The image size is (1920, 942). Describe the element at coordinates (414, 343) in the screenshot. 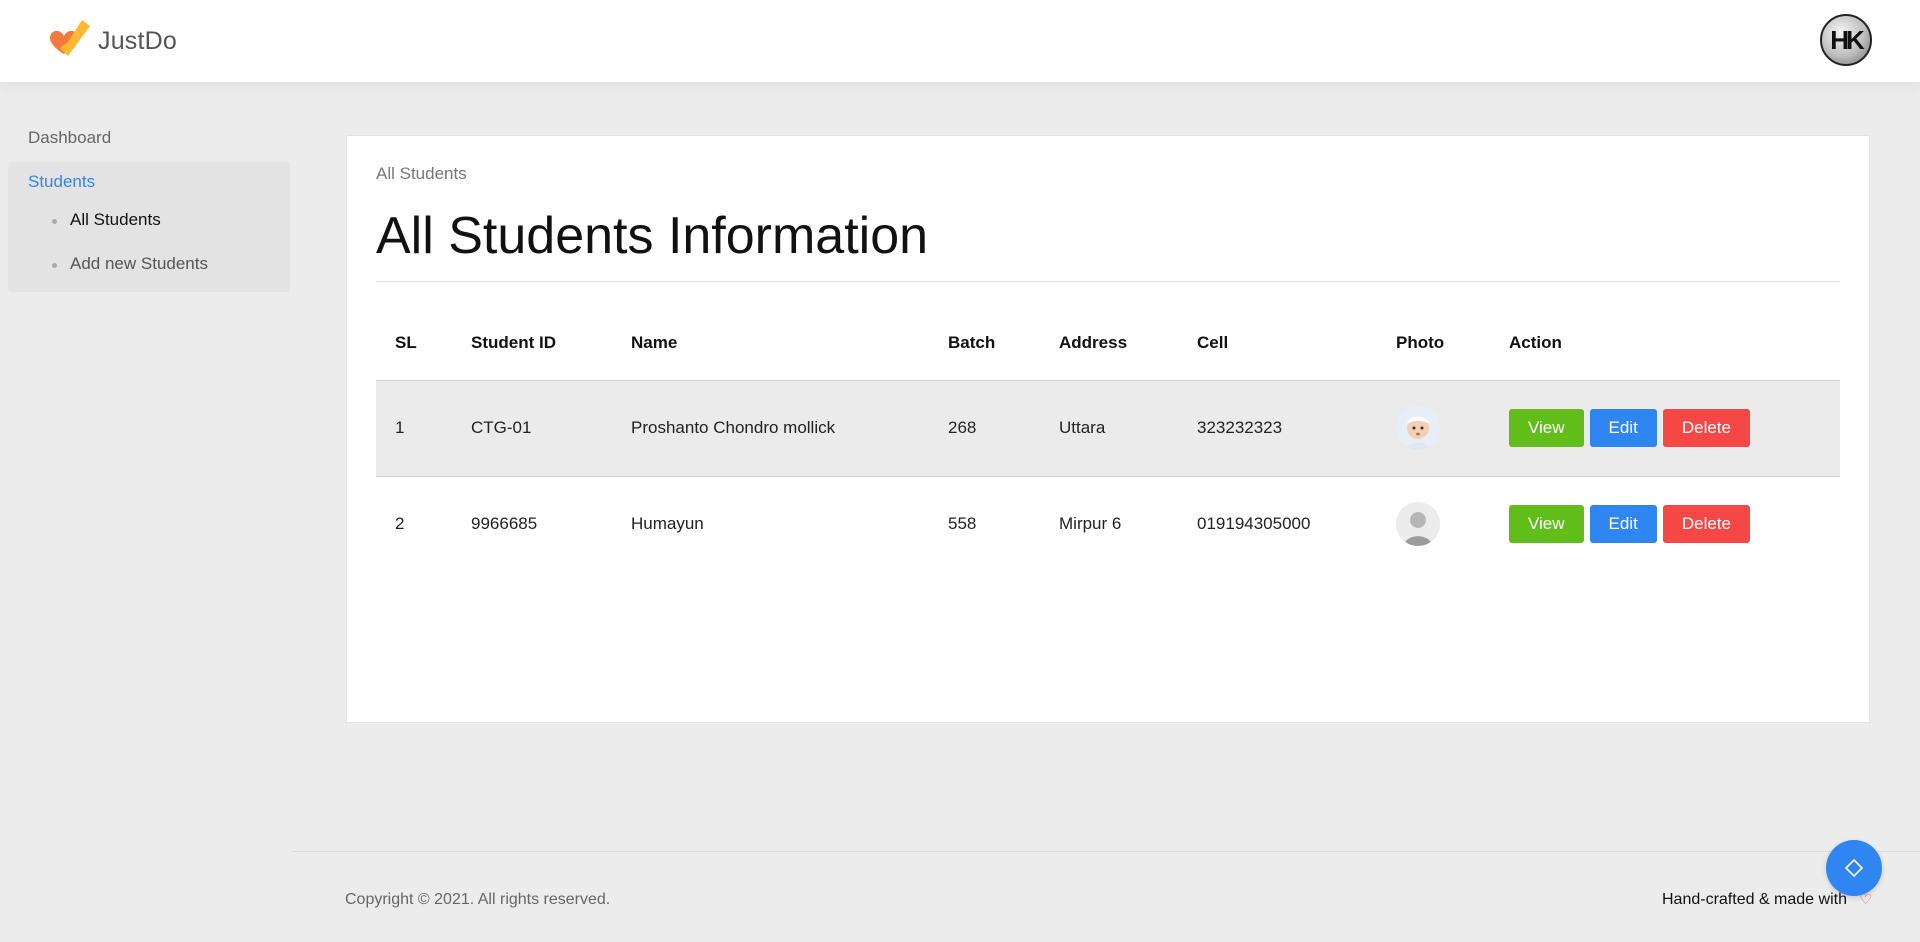

I see `column-header-sl: SL` at that location.